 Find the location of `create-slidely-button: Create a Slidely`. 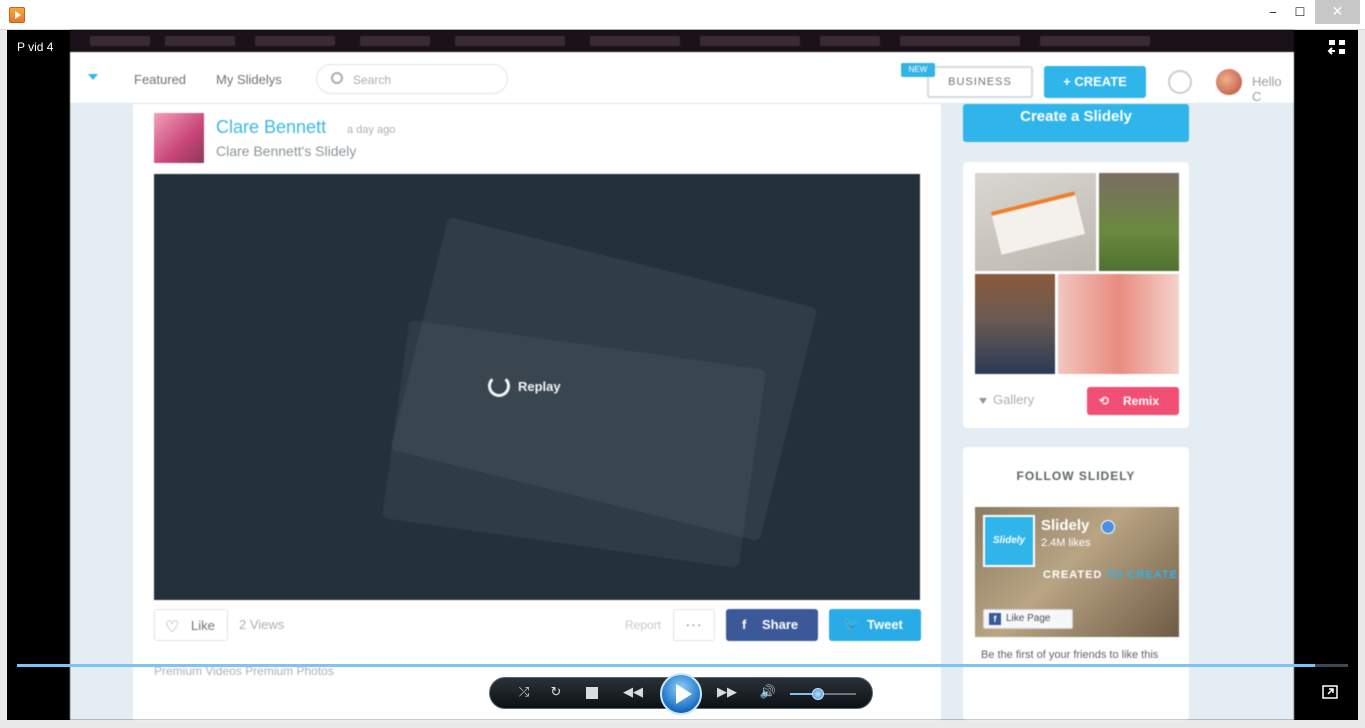

create-slidely-button: Create a Slidely is located at coordinates (1076, 123).